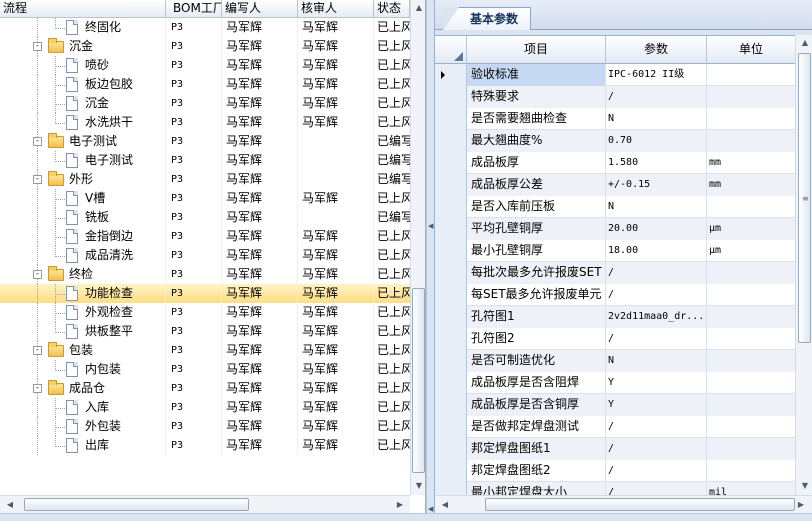 Image resolution: width=812 pixels, height=521 pixels. Describe the element at coordinates (83, 103) in the screenshot. I see `tree-node: 沉金` at that location.